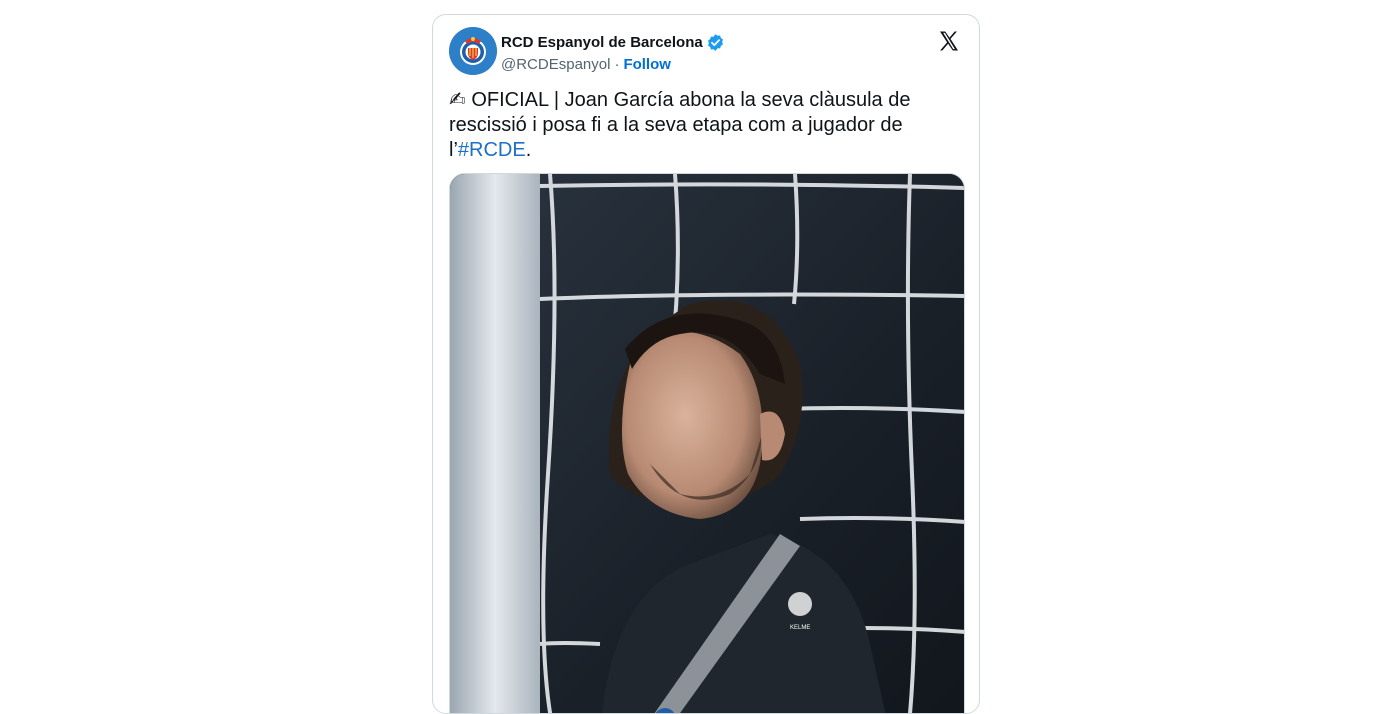 The height and width of the screenshot is (714, 1399). I want to click on hashtag-link: #RCDE, so click(492, 150).